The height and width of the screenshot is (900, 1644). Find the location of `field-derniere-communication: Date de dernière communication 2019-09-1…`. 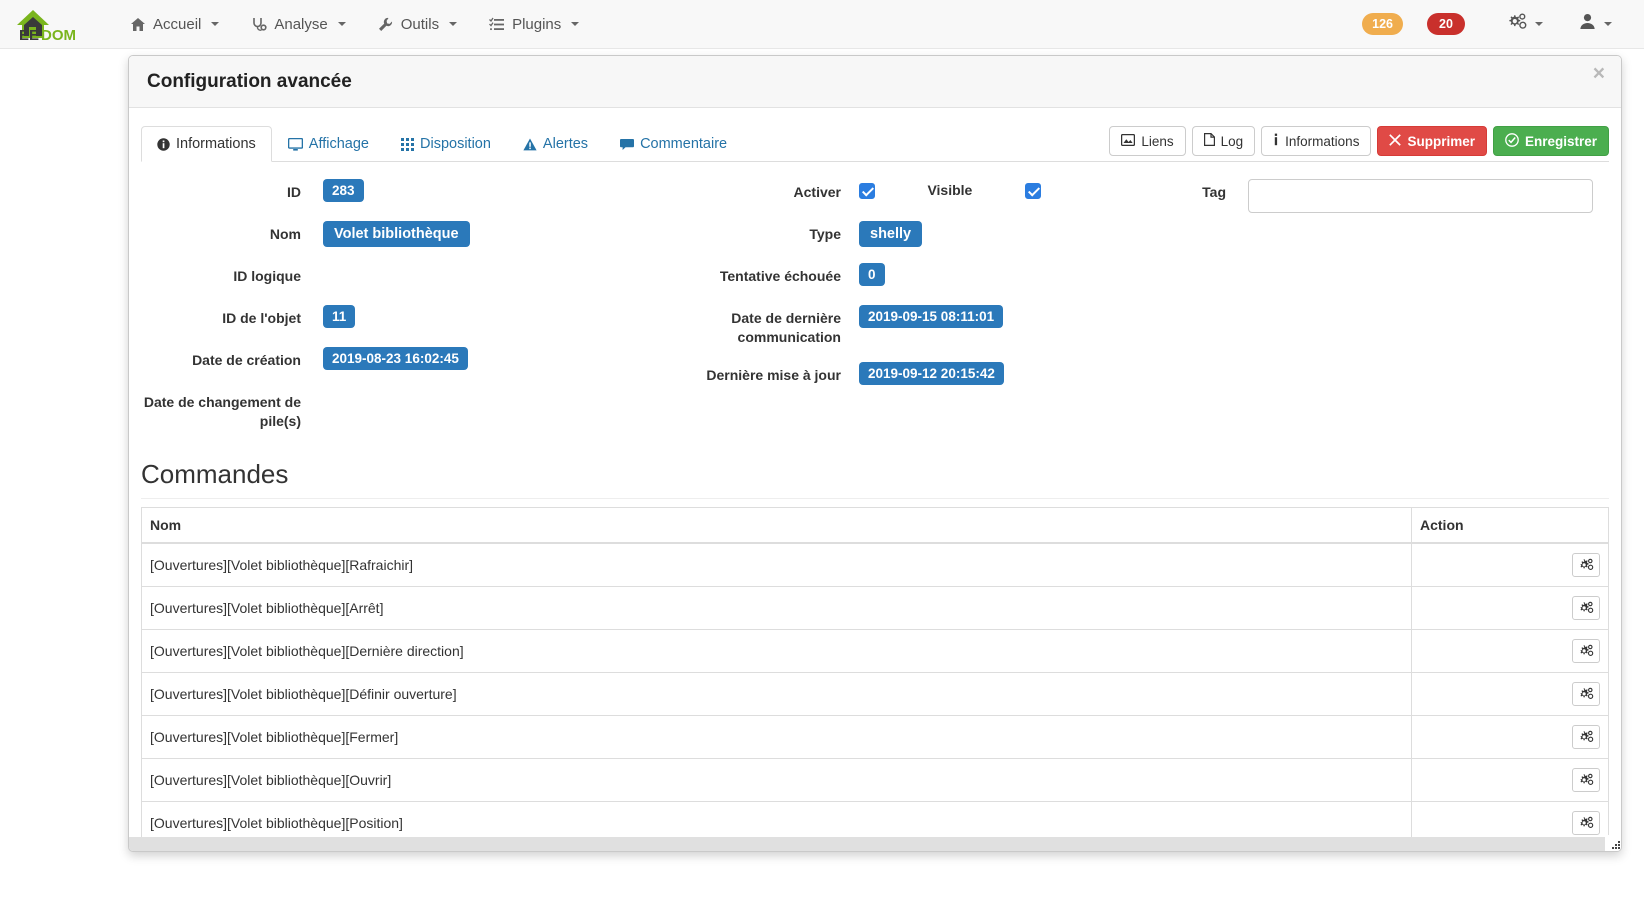

field-derniere-communication: Date de dernière communication 2019-09-1… is located at coordinates (881, 324).